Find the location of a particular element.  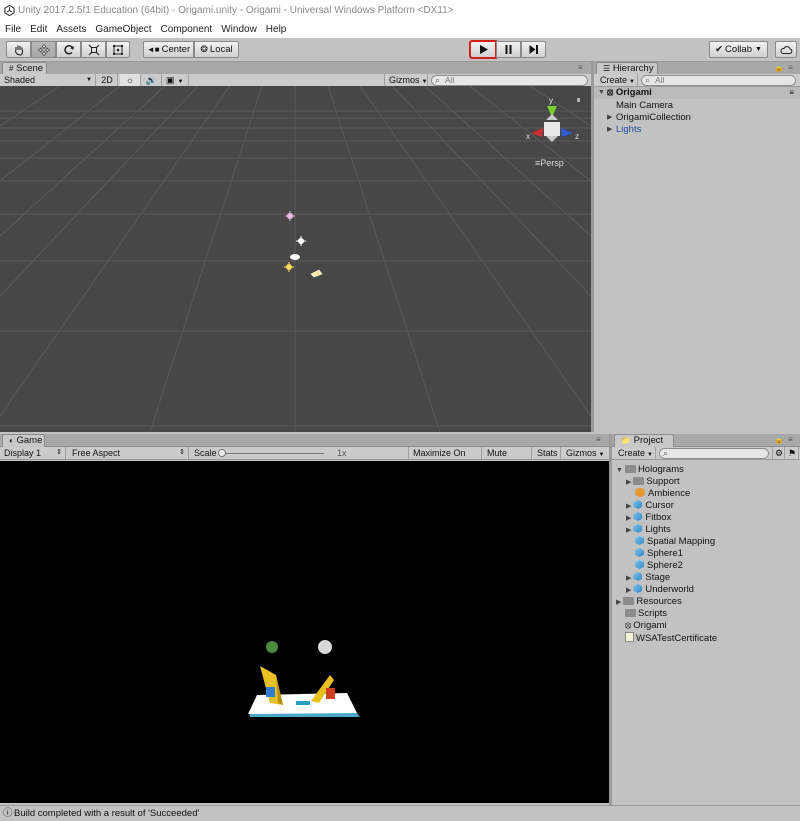

aspect-label: Free Aspect is located at coordinates (96, 453).